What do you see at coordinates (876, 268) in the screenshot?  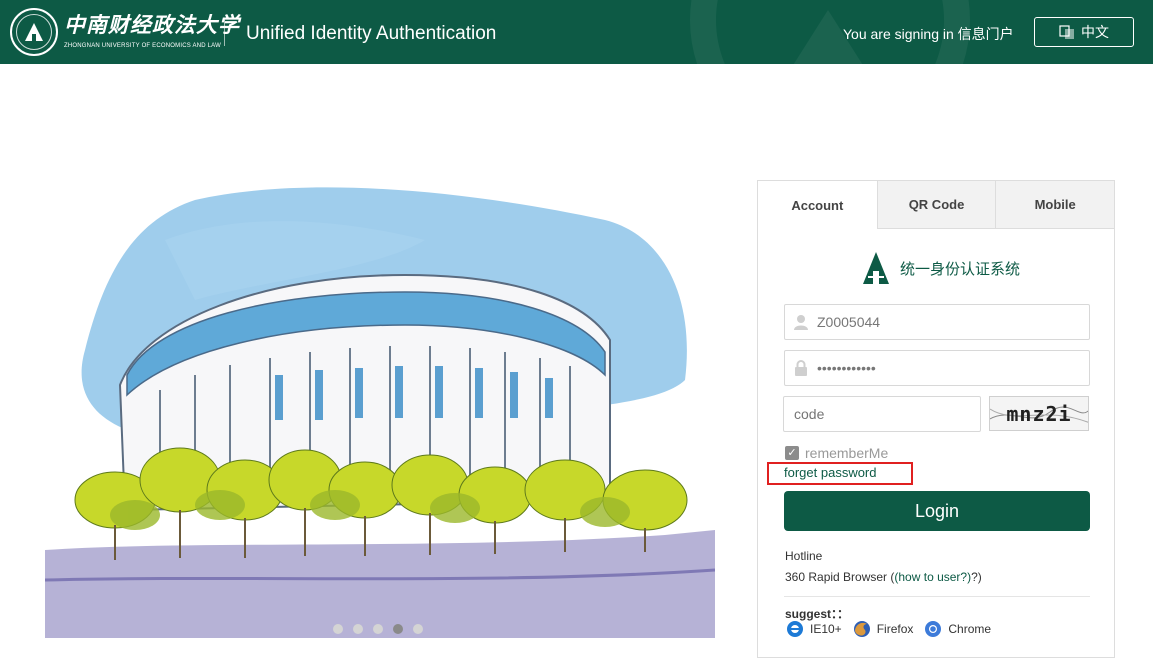 I see `university-logo-icon` at bounding box center [876, 268].